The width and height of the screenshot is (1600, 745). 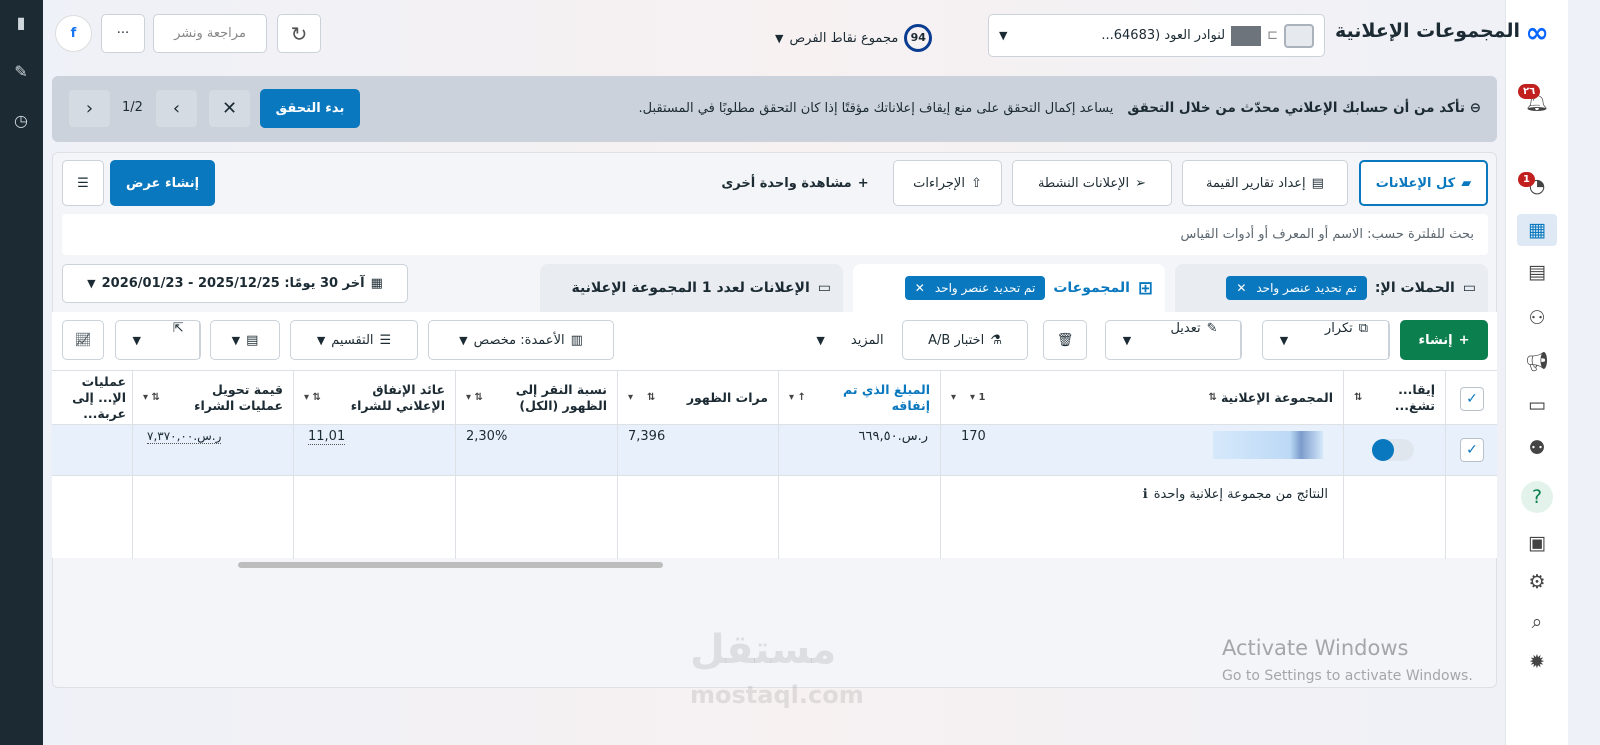 What do you see at coordinates (698, 397) in the screenshot?
I see `header-impressions: مرات الظهور ⇅ ▾` at bounding box center [698, 397].